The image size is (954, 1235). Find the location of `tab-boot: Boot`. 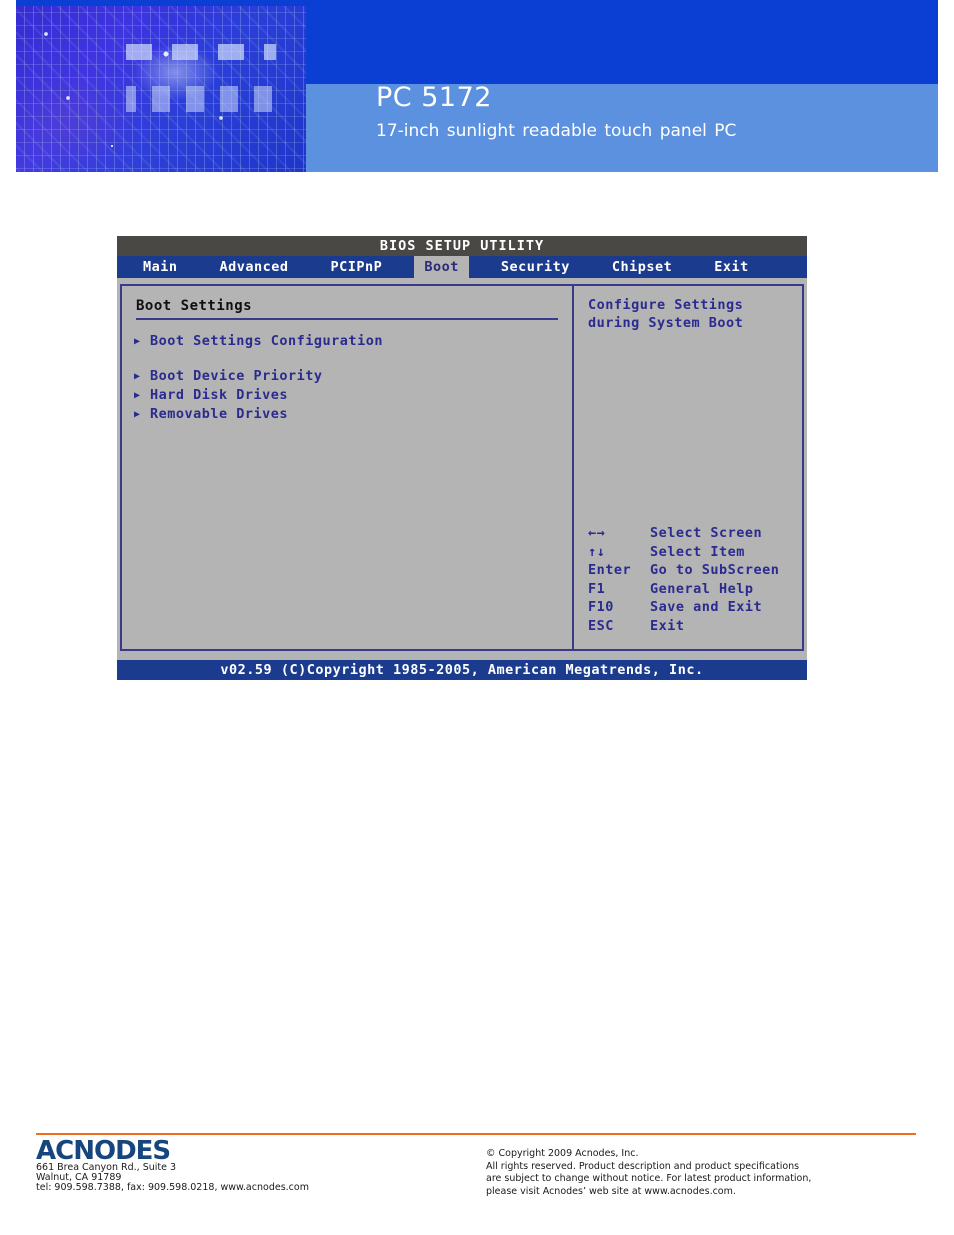

tab-boot: Boot is located at coordinates (441, 267).